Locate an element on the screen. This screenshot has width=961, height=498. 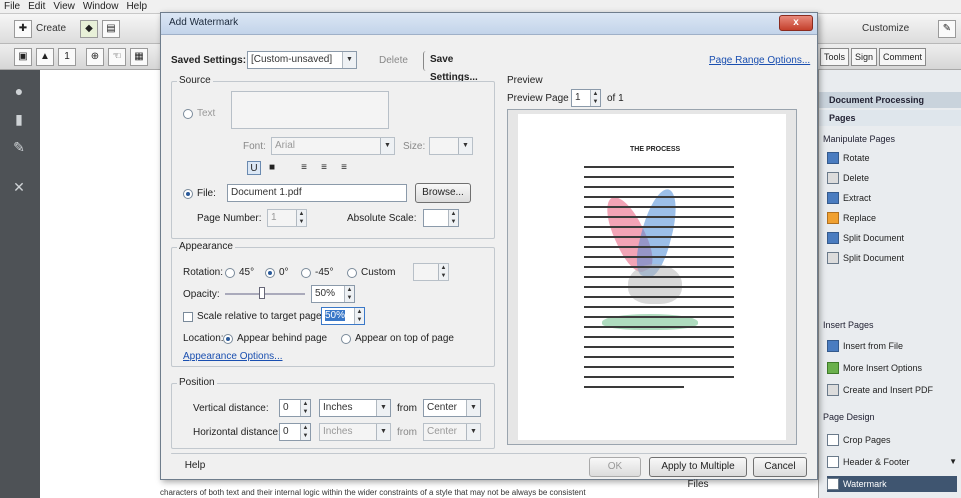
font-select: Arial ▼ is located at coordinates (333, 146).